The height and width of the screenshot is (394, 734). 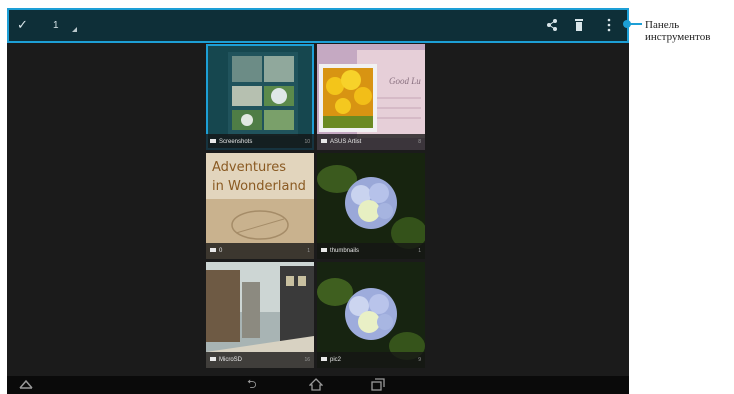 I want to click on album-tile-microsd: MicroSD 16, so click(x=260, y=315).